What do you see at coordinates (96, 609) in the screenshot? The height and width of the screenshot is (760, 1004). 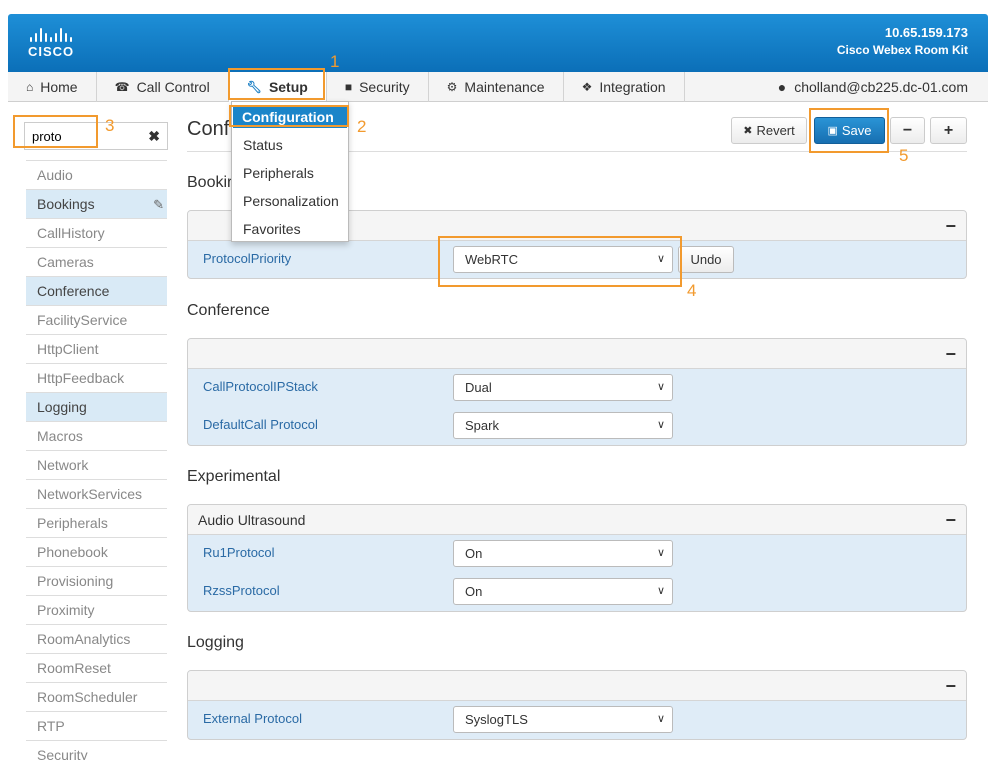 I see `sidebar-item-proximity: Proximity` at bounding box center [96, 609].